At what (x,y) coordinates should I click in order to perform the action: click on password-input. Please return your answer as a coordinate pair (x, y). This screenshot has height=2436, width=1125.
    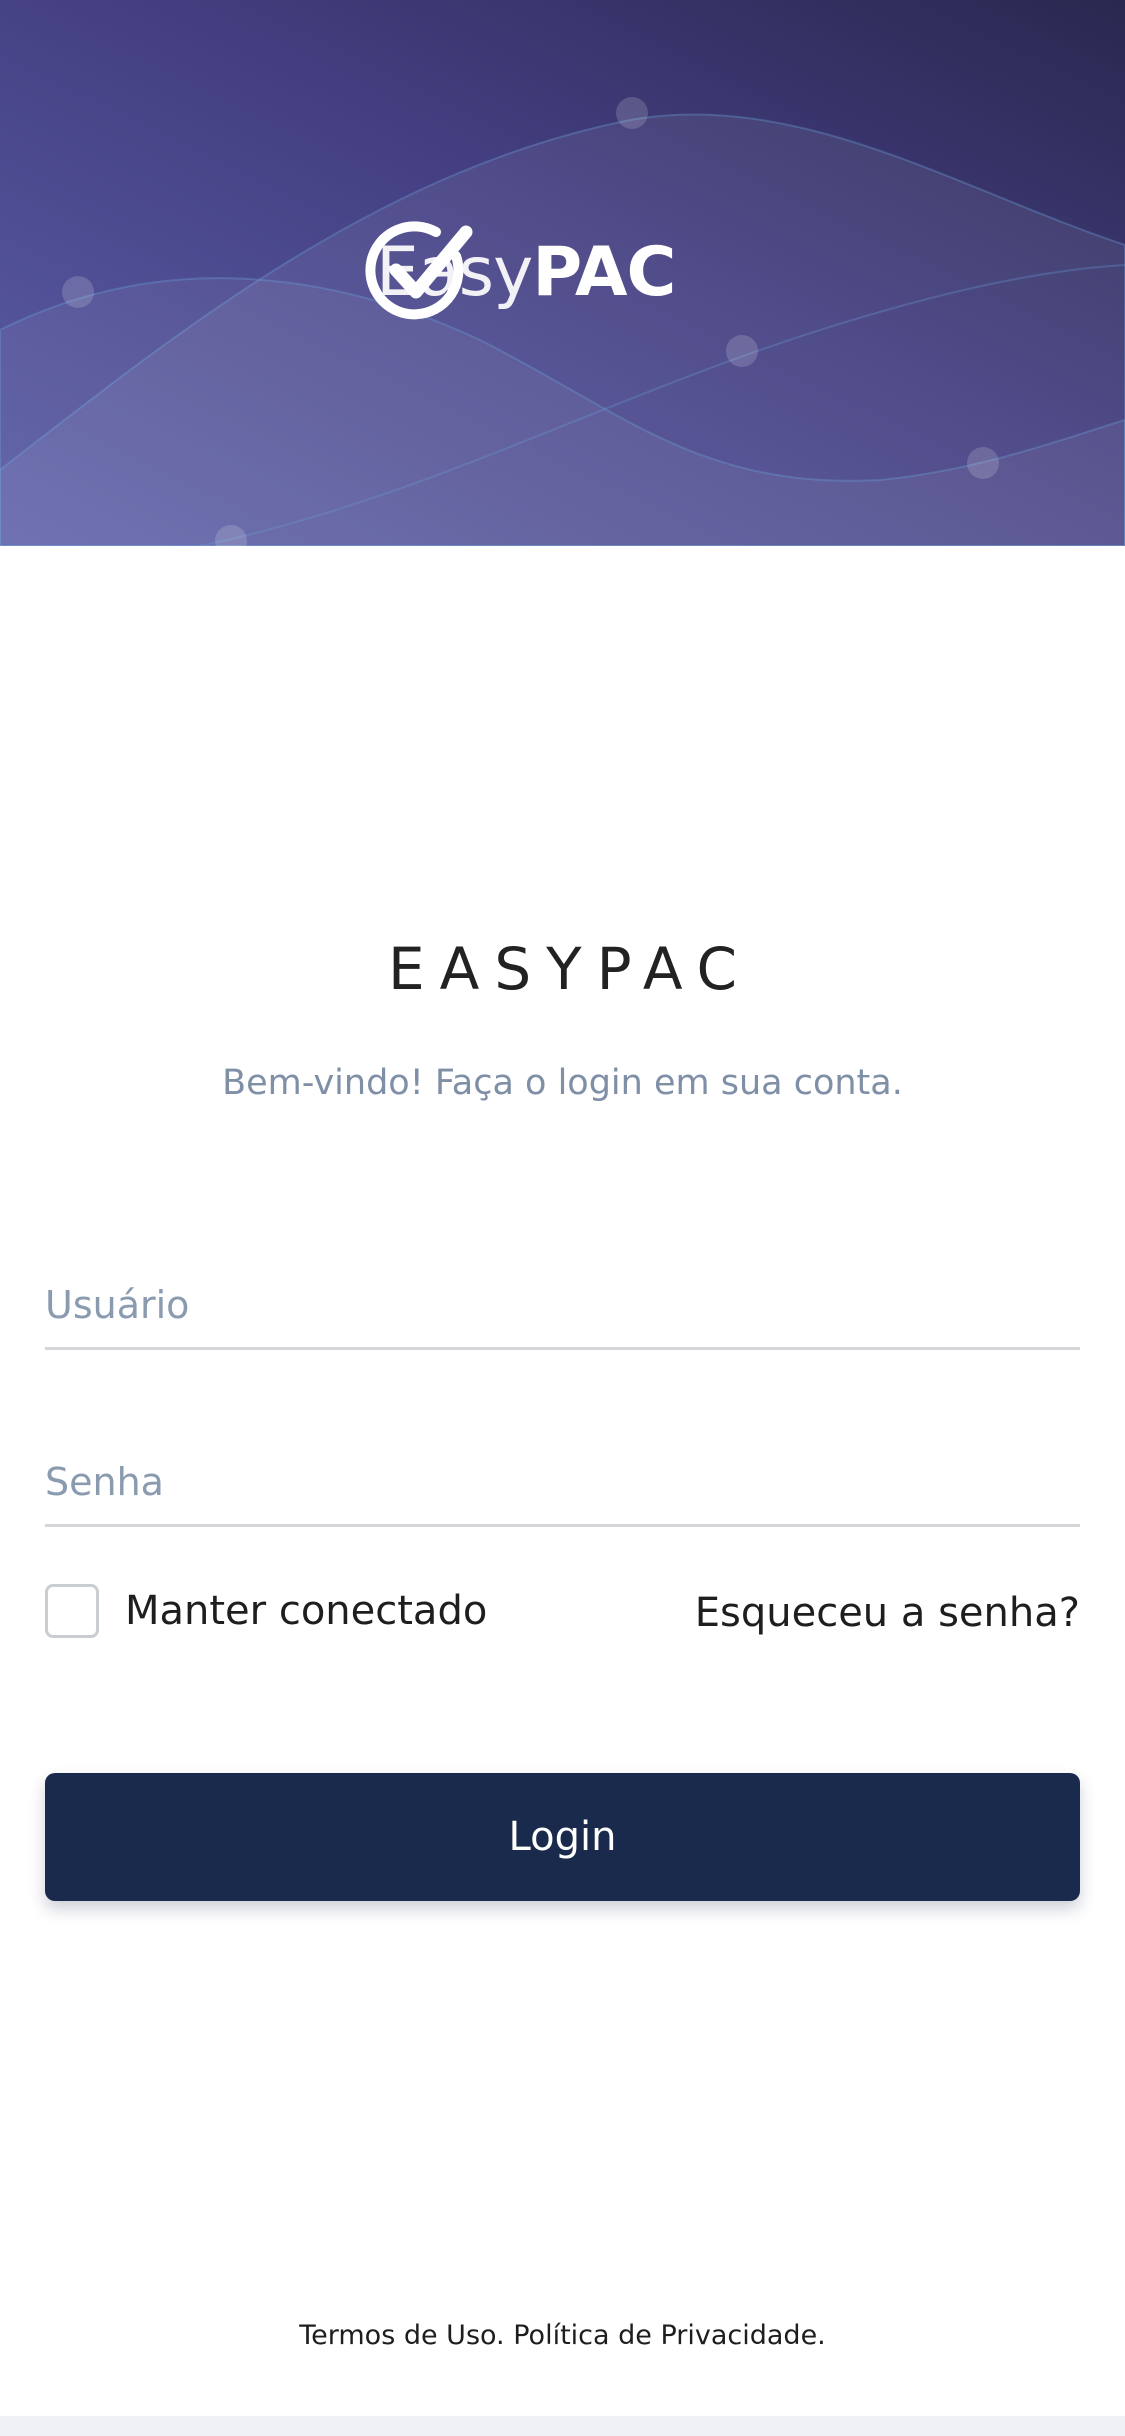
    Looking at the image, I should click on (562, 1483).